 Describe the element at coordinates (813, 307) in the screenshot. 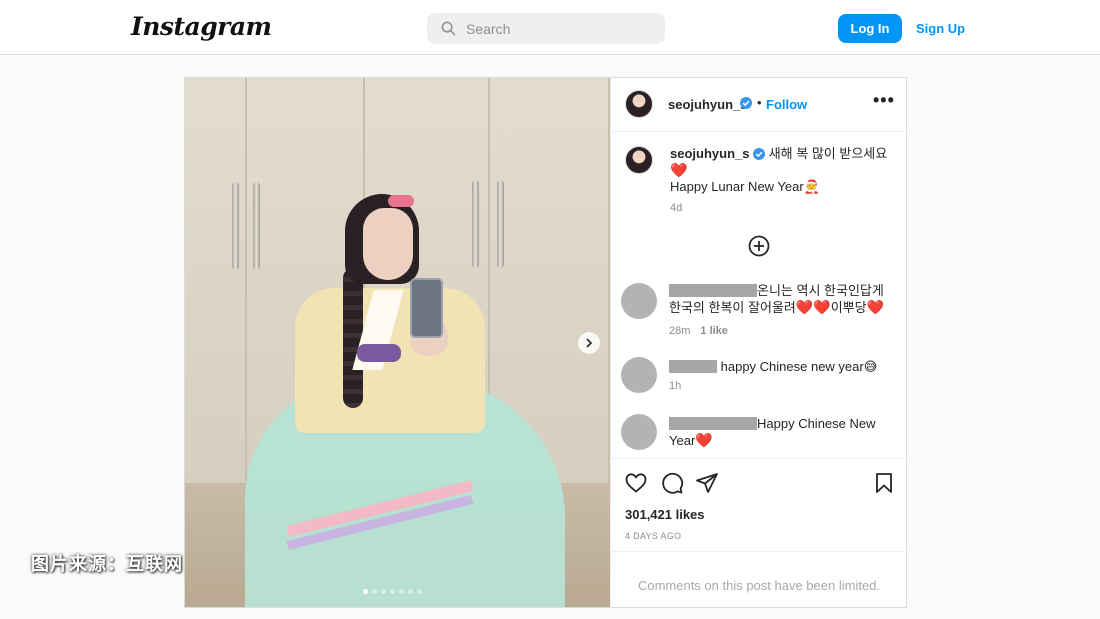

I see `heart-emoji: ❤️❤️` at that location.